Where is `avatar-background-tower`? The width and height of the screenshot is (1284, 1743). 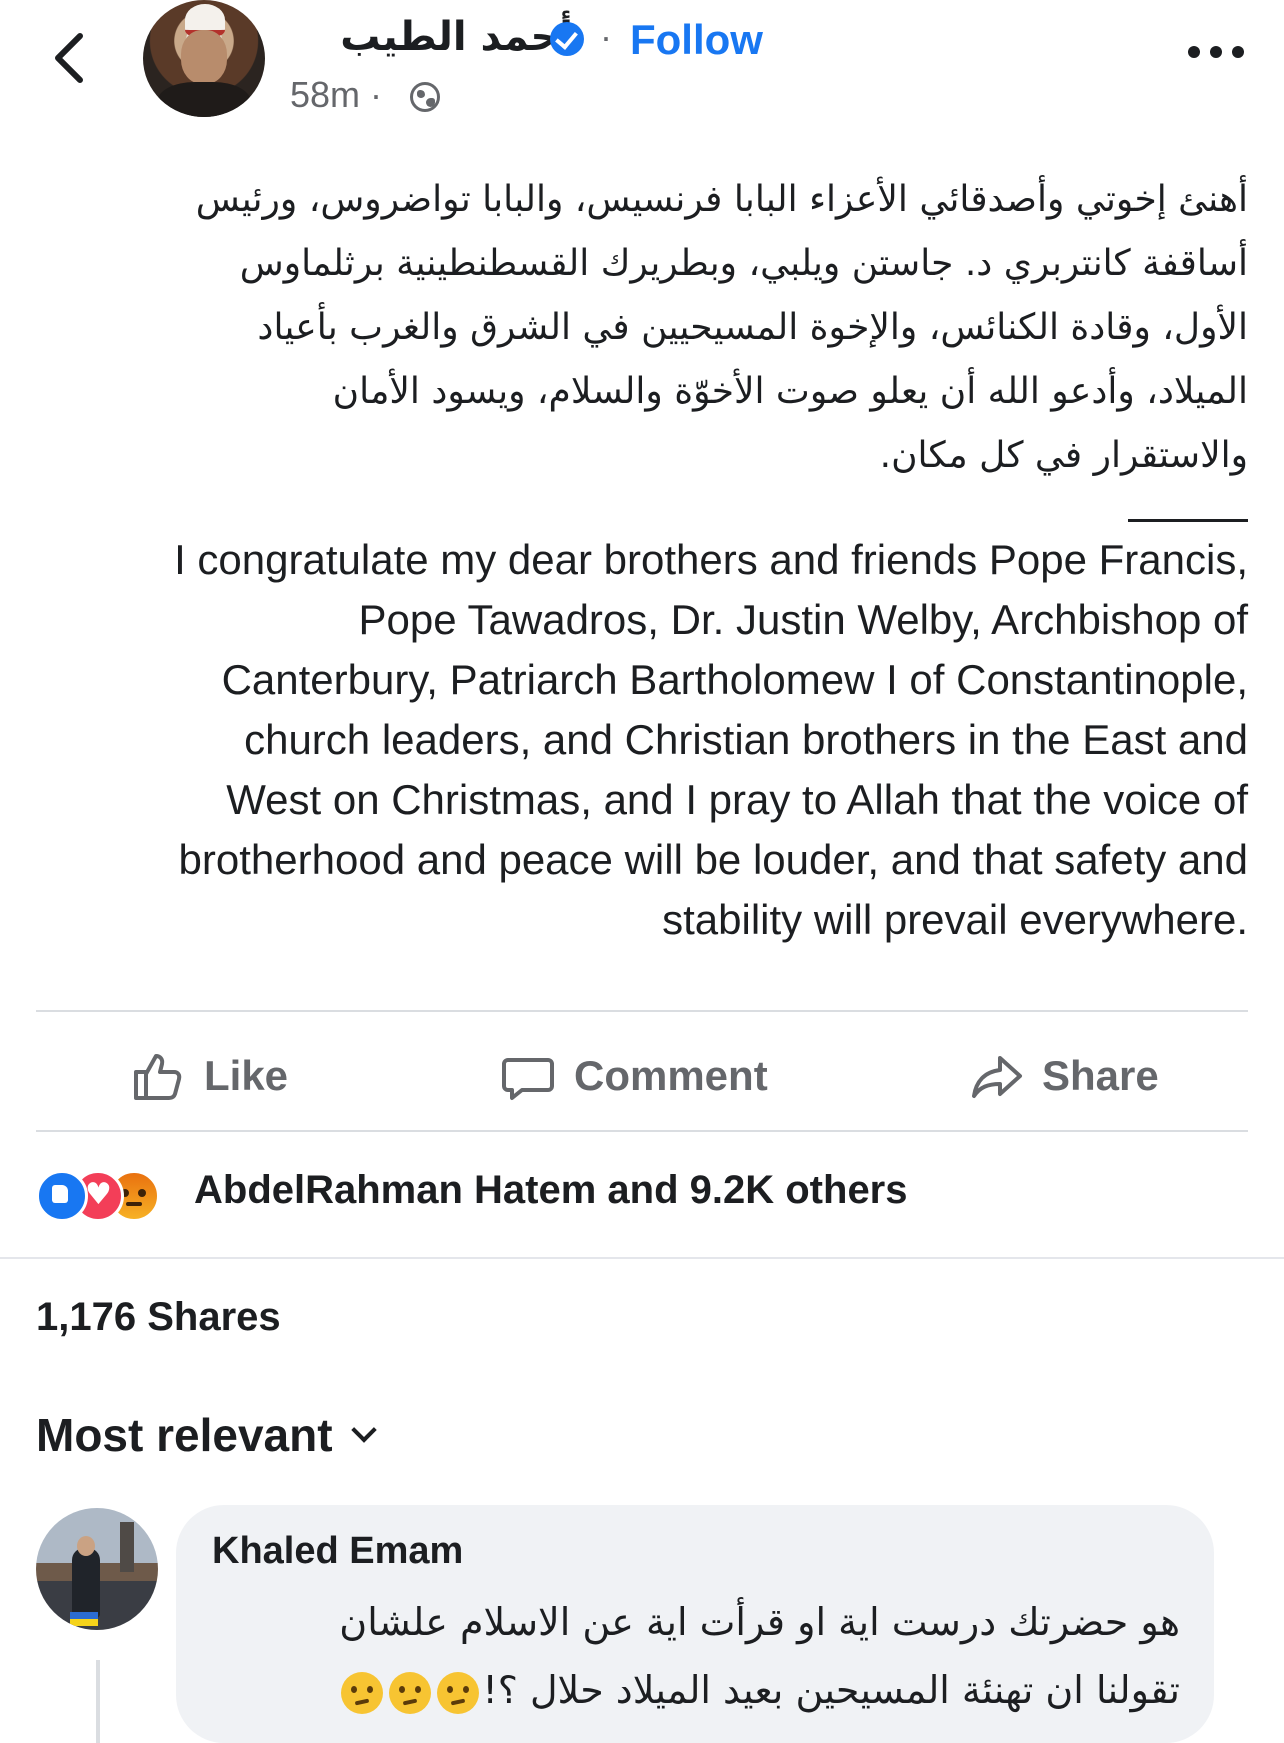
avatar-background-tower is located at coordinates (127, 1547).